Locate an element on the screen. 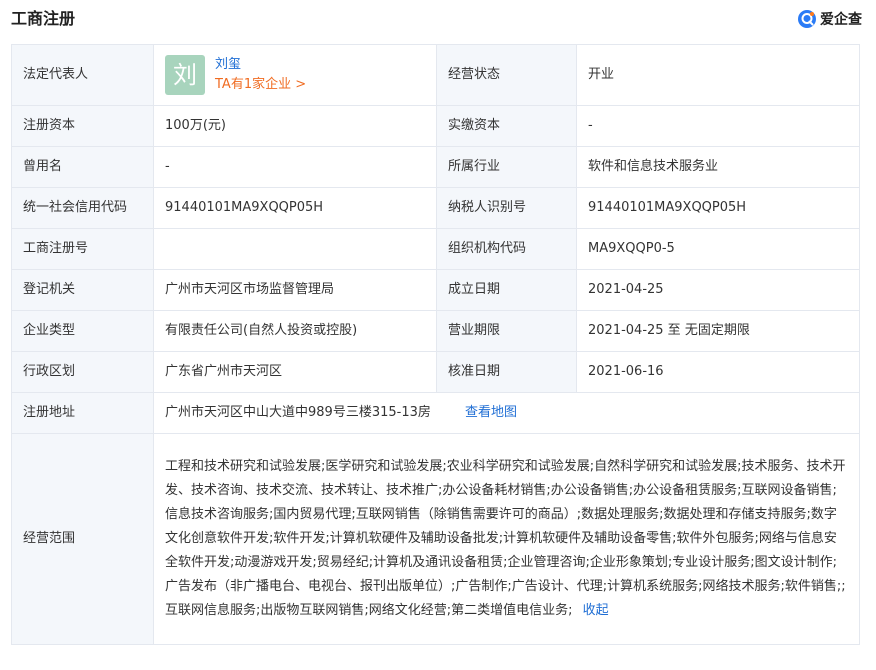 The image size is (876, 670). table-row: 注册资本 100万(元) 实缴资本 - is located at coordinates (435, 126).